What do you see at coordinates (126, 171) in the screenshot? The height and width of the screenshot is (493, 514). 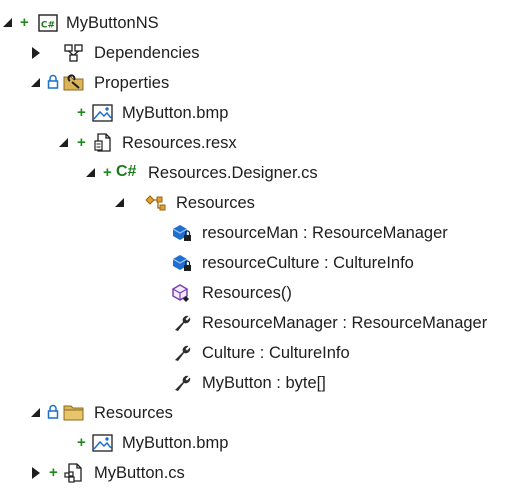 I see `csharp-file-icon: C#` at bounding box center [126, 171].